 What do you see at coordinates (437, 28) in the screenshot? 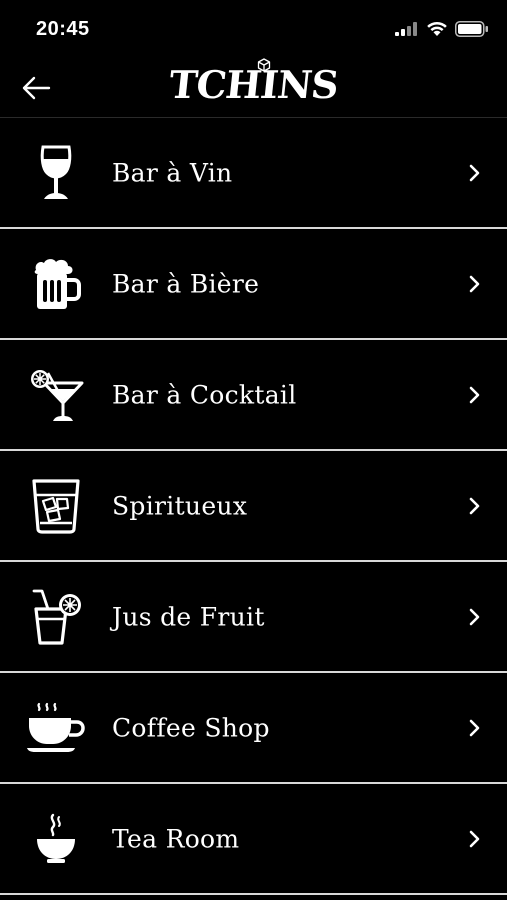
I see `wifi-icon` at bounding box center [437, 28].